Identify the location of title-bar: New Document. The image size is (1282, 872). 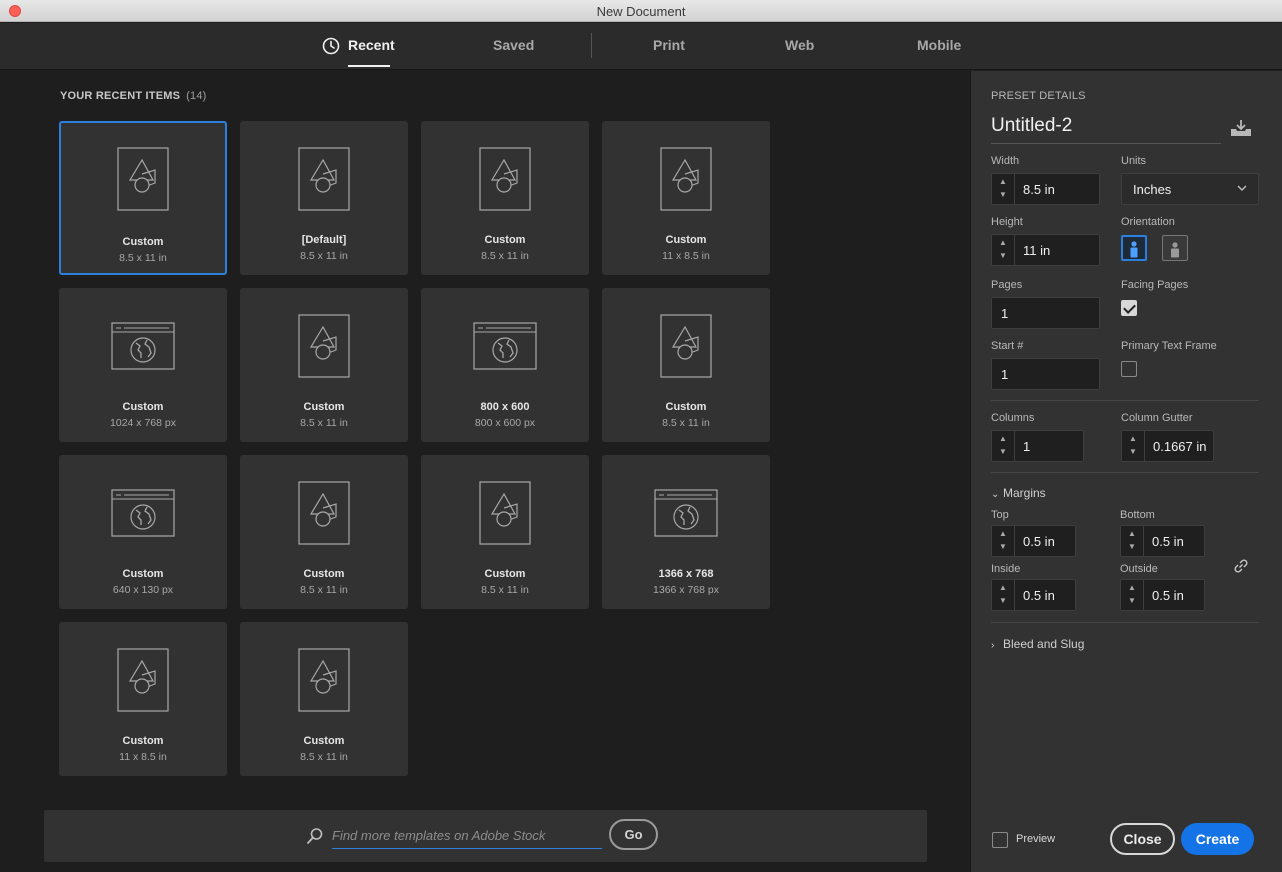
(641, 11).